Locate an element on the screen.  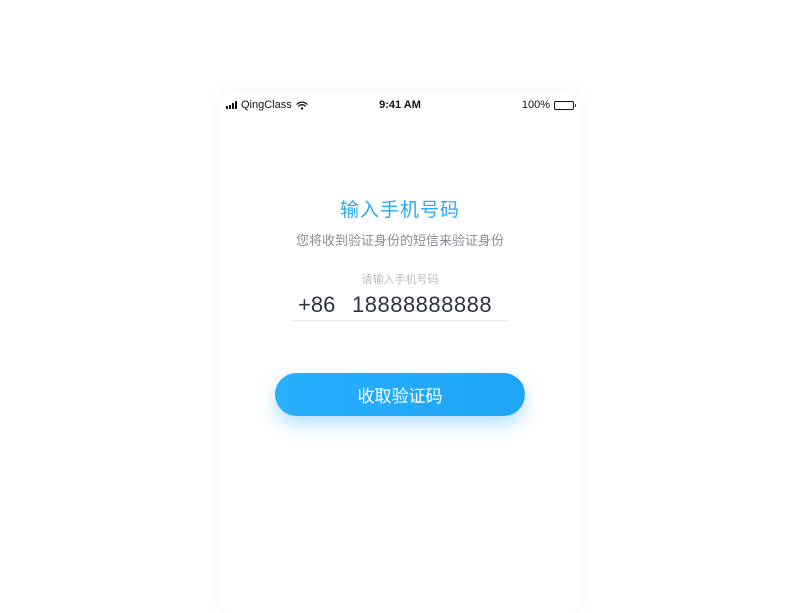
get-code-button: 收取验证码 is located at coordinates (400, 394).